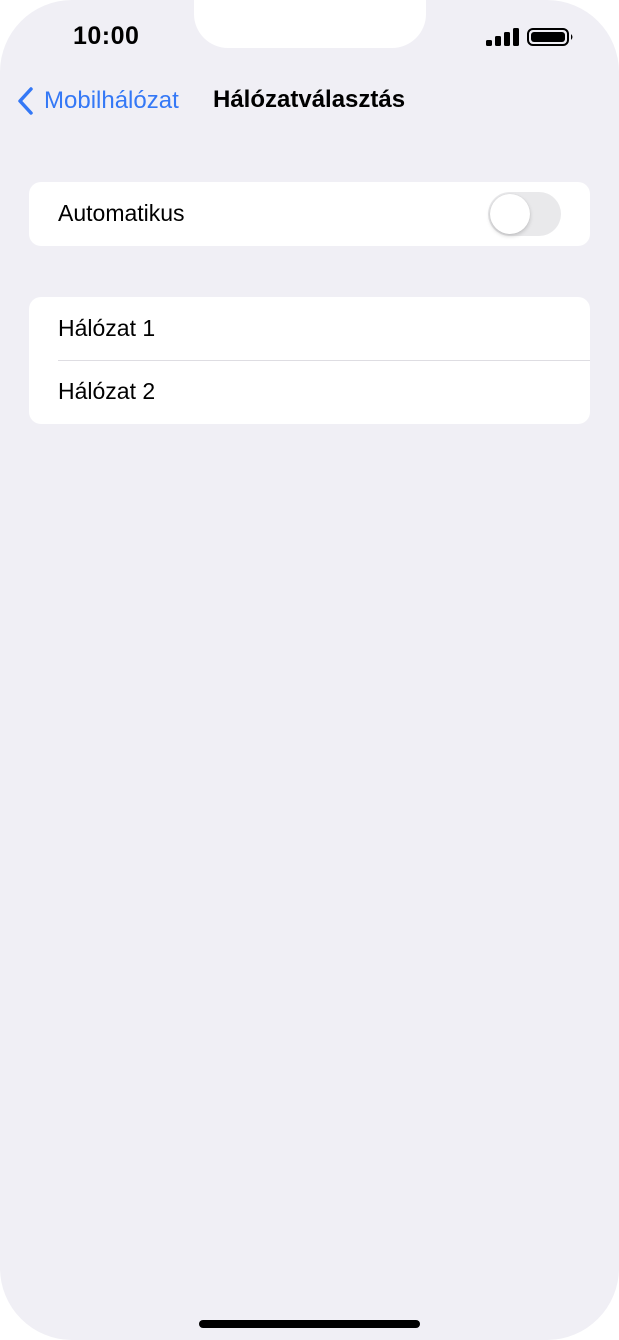 The height and width of the screenshot is (1340, 619). What do you see at coordinates (107, 328) in the screenshot?
I see `network-item-label: Hálózat 1` at bounding box center [107, 328].